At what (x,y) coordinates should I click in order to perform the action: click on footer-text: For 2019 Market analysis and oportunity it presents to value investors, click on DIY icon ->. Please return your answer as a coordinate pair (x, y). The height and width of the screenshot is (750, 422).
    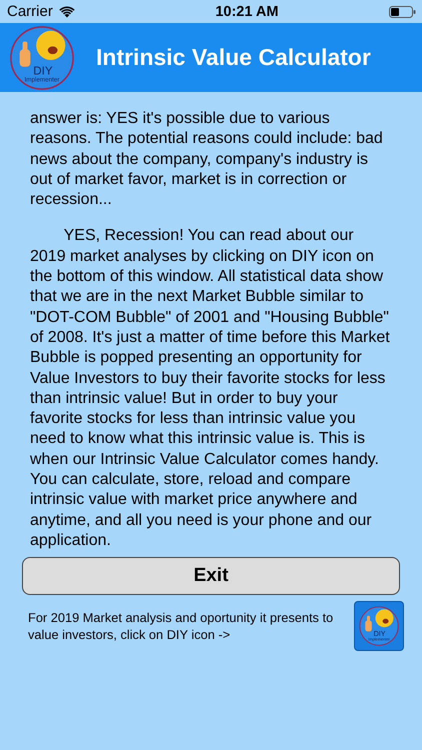
    Looking at the image, I should click on (181, 626).